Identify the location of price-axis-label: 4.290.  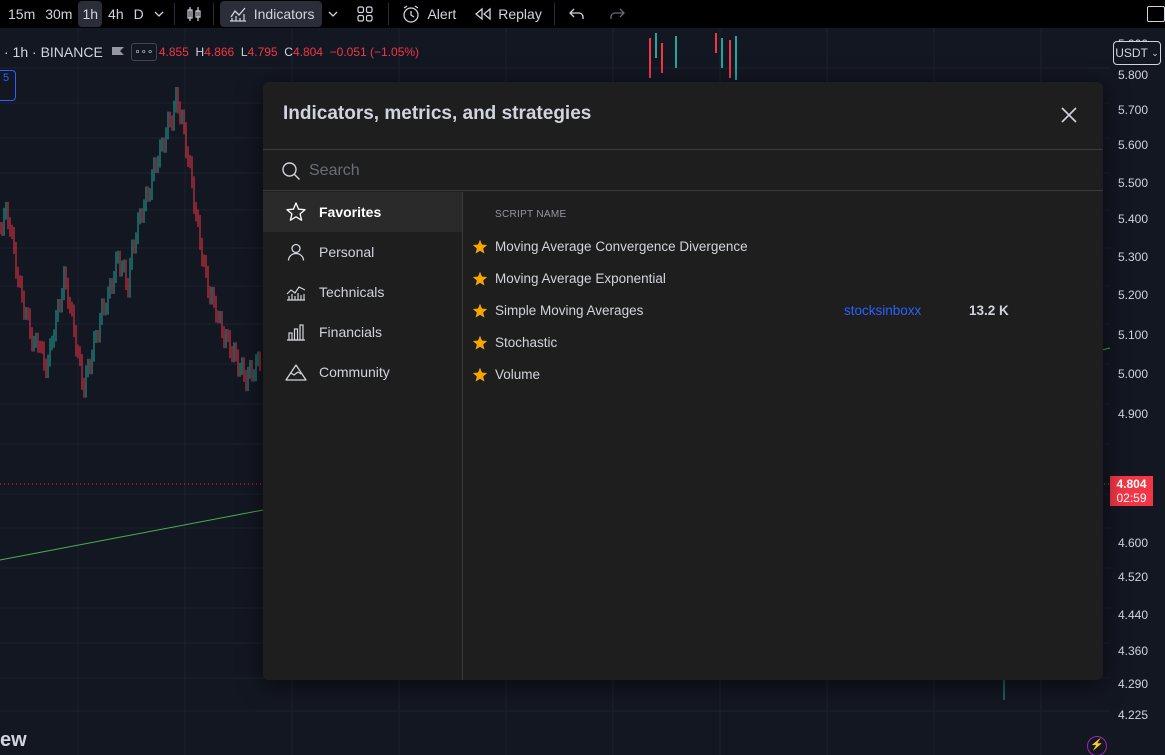
(1133, 684).